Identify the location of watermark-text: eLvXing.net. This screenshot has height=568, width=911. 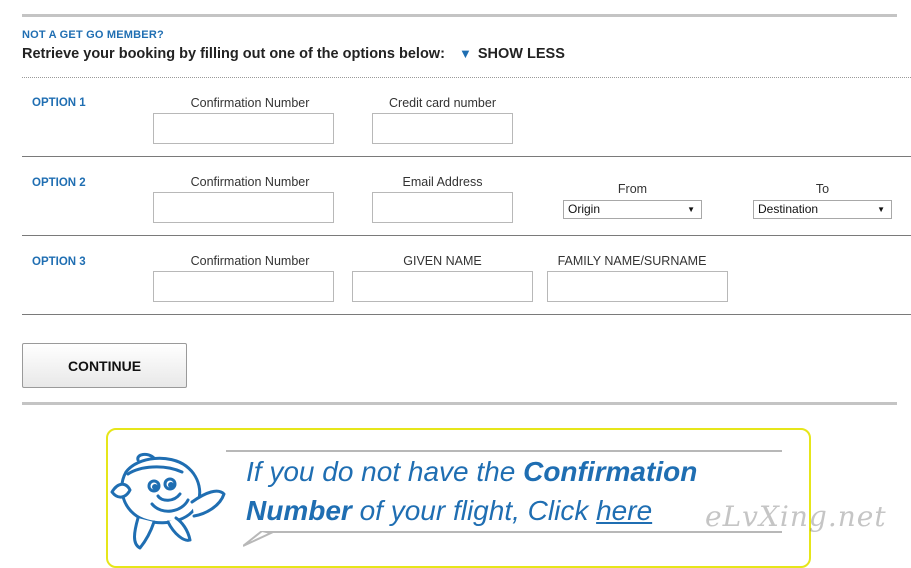
(796, 516).